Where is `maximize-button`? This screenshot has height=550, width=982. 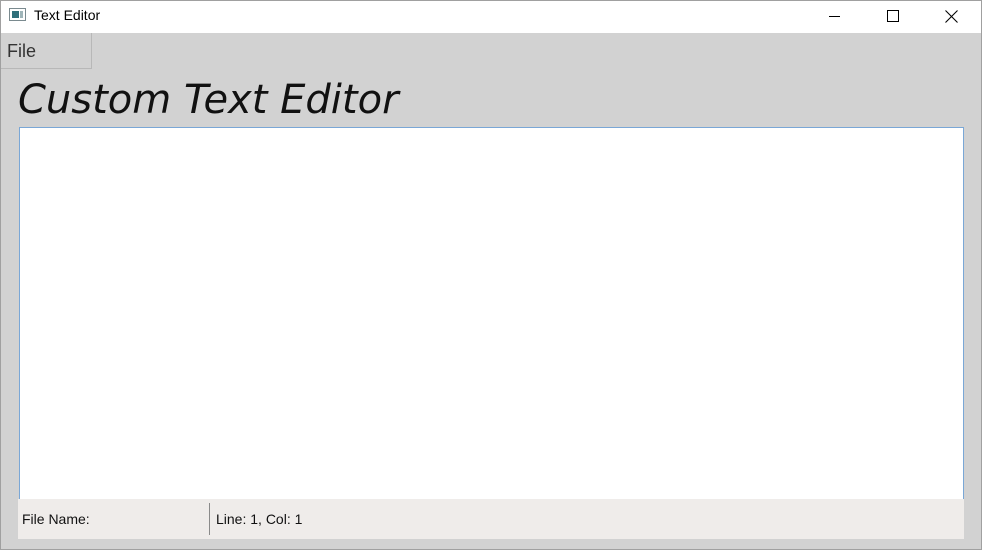 maximize-button is located at coordinates (893, 16).